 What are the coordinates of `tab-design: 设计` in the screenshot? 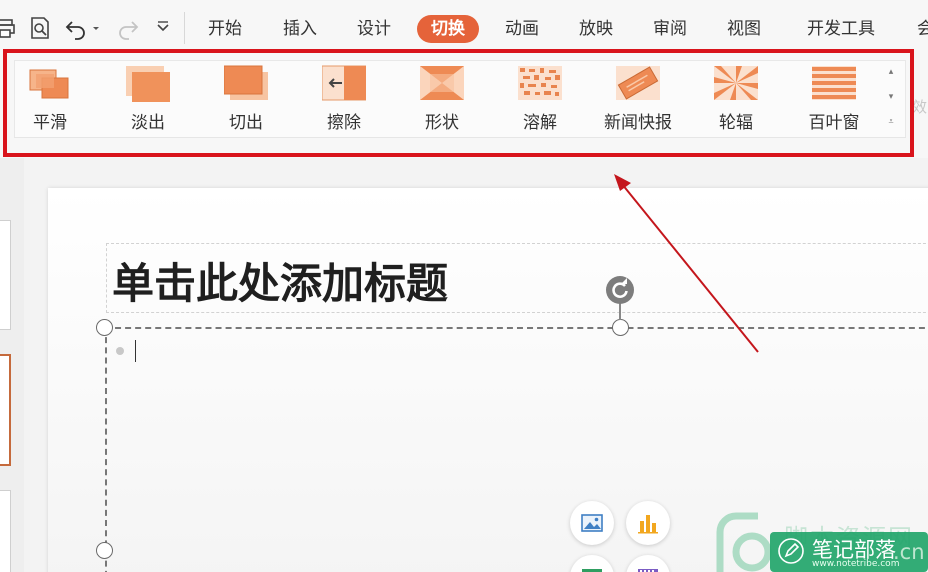 It's located at (374, 29).